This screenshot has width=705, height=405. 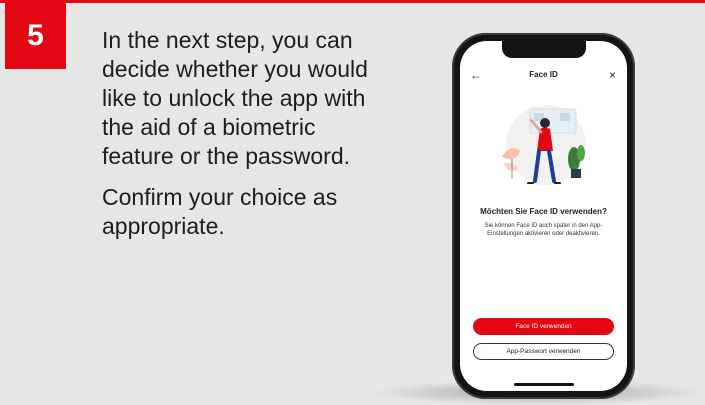 I want to click on face-id-illustration, so click(x=544, y=145).